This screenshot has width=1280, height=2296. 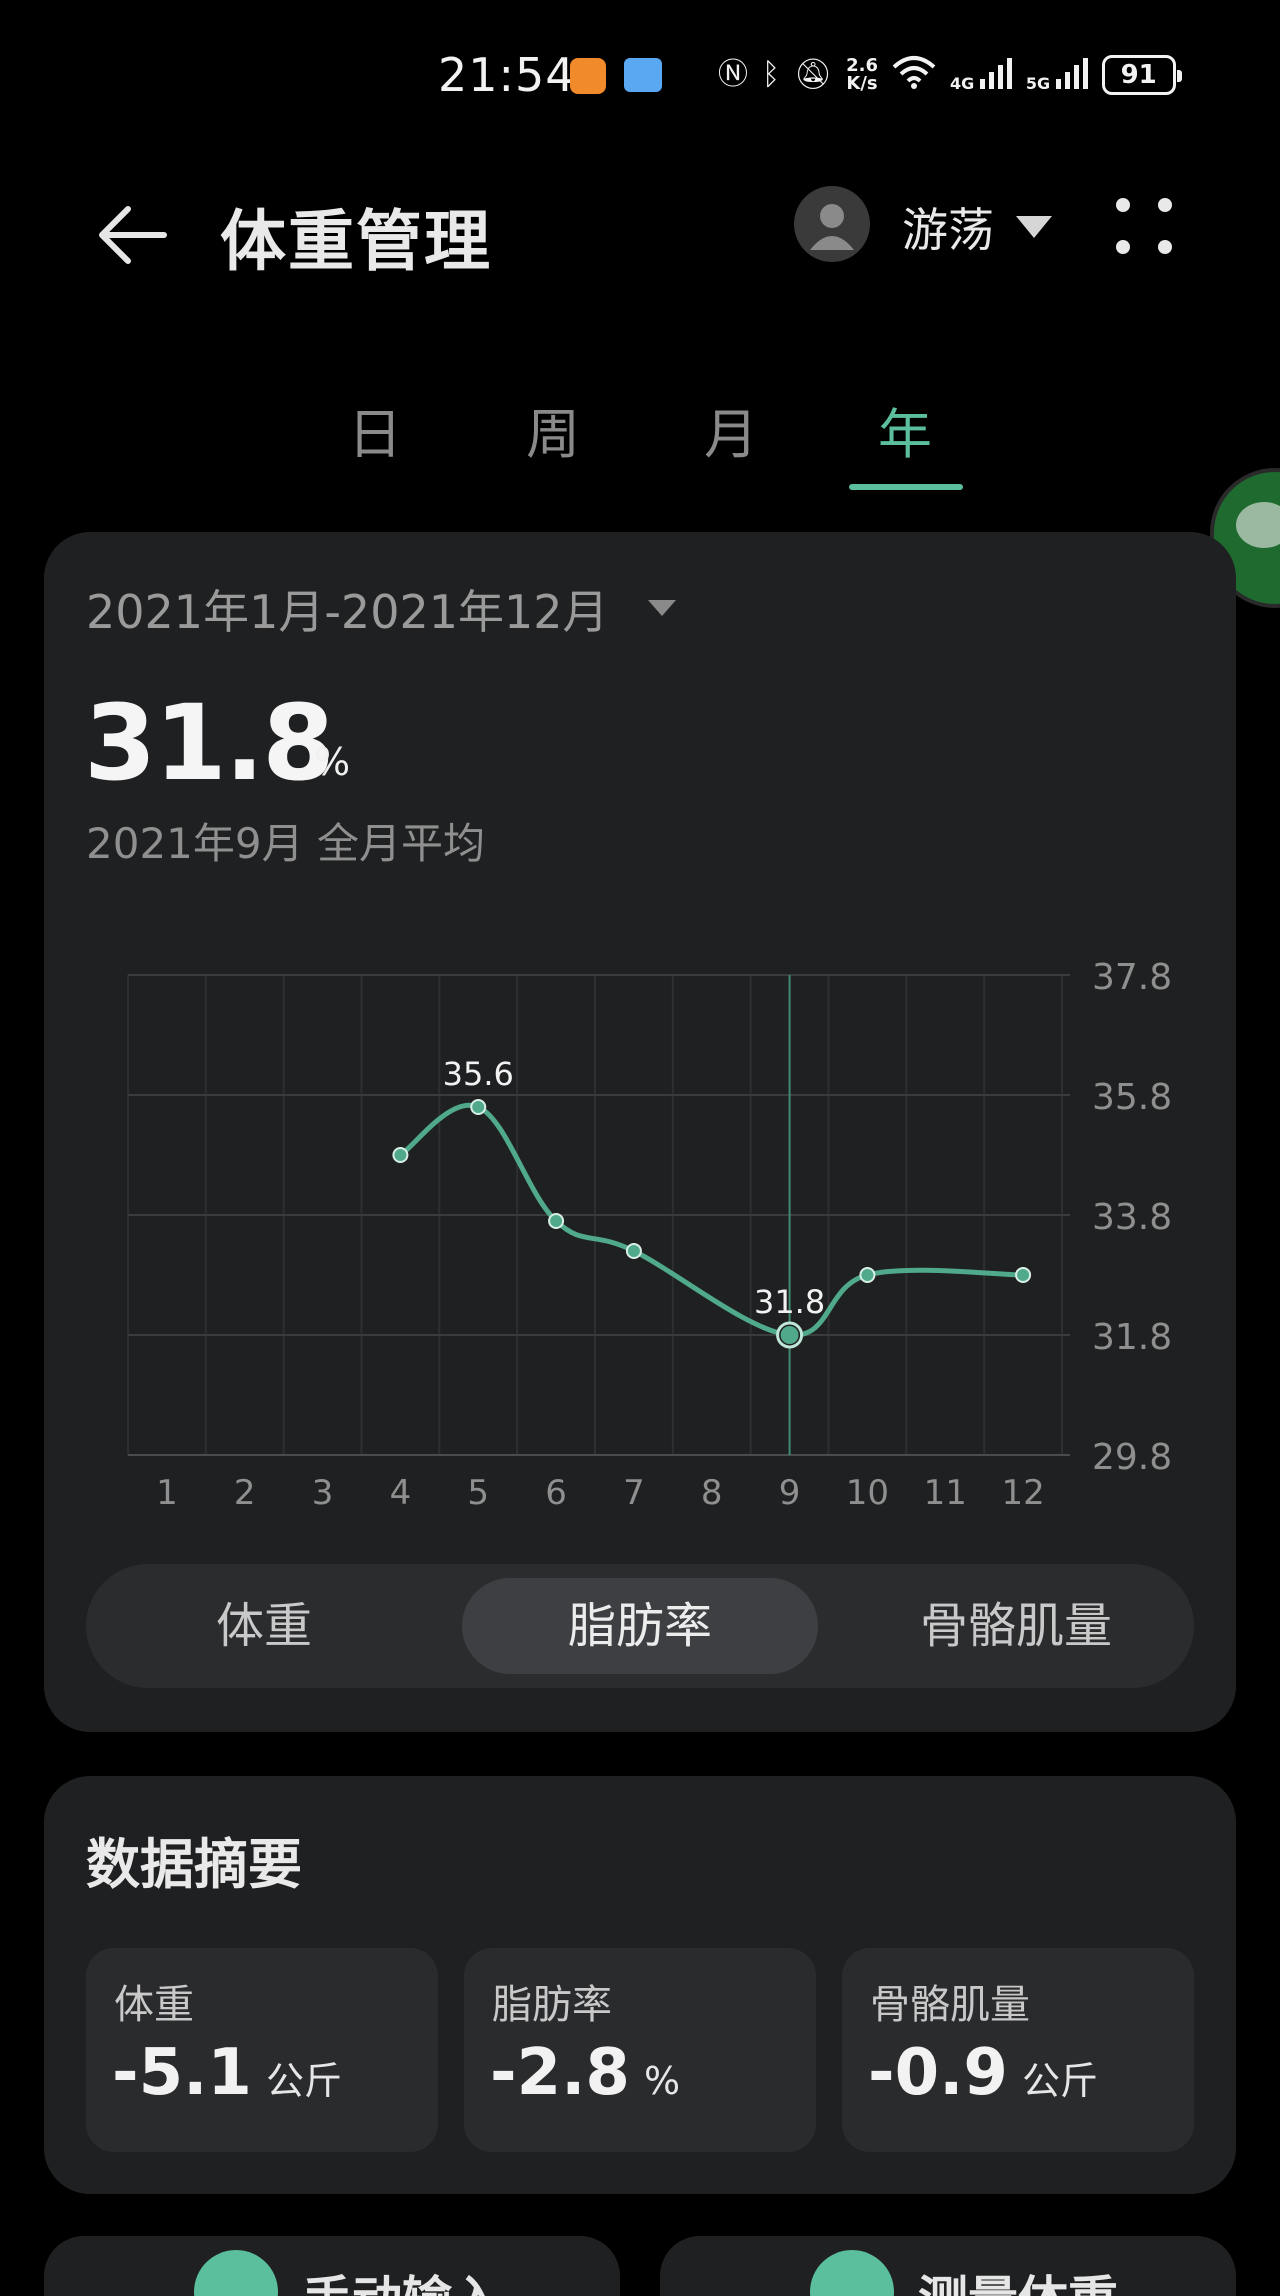 What do you see at coordinates (712, 1493) in the screenshot?
I see `x-tick-label: 8` at bounding box center [712, 1493].